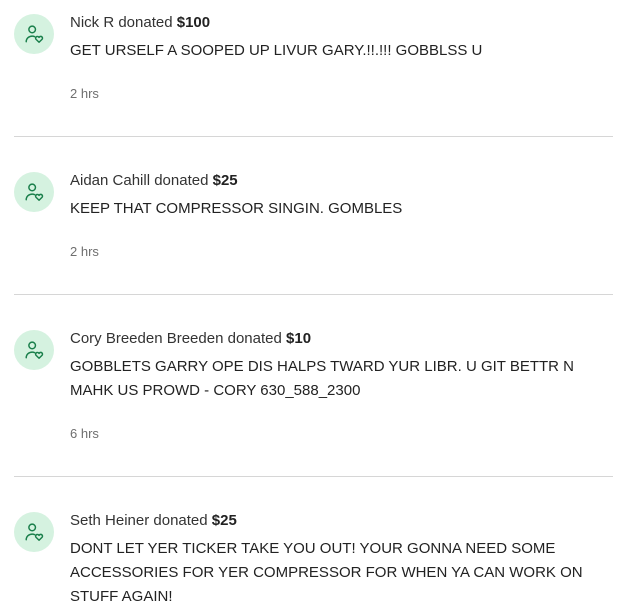 This screenshot has height=616, width=622. I want to click on donor-name: Aidan Cahill, so click(110, 180).